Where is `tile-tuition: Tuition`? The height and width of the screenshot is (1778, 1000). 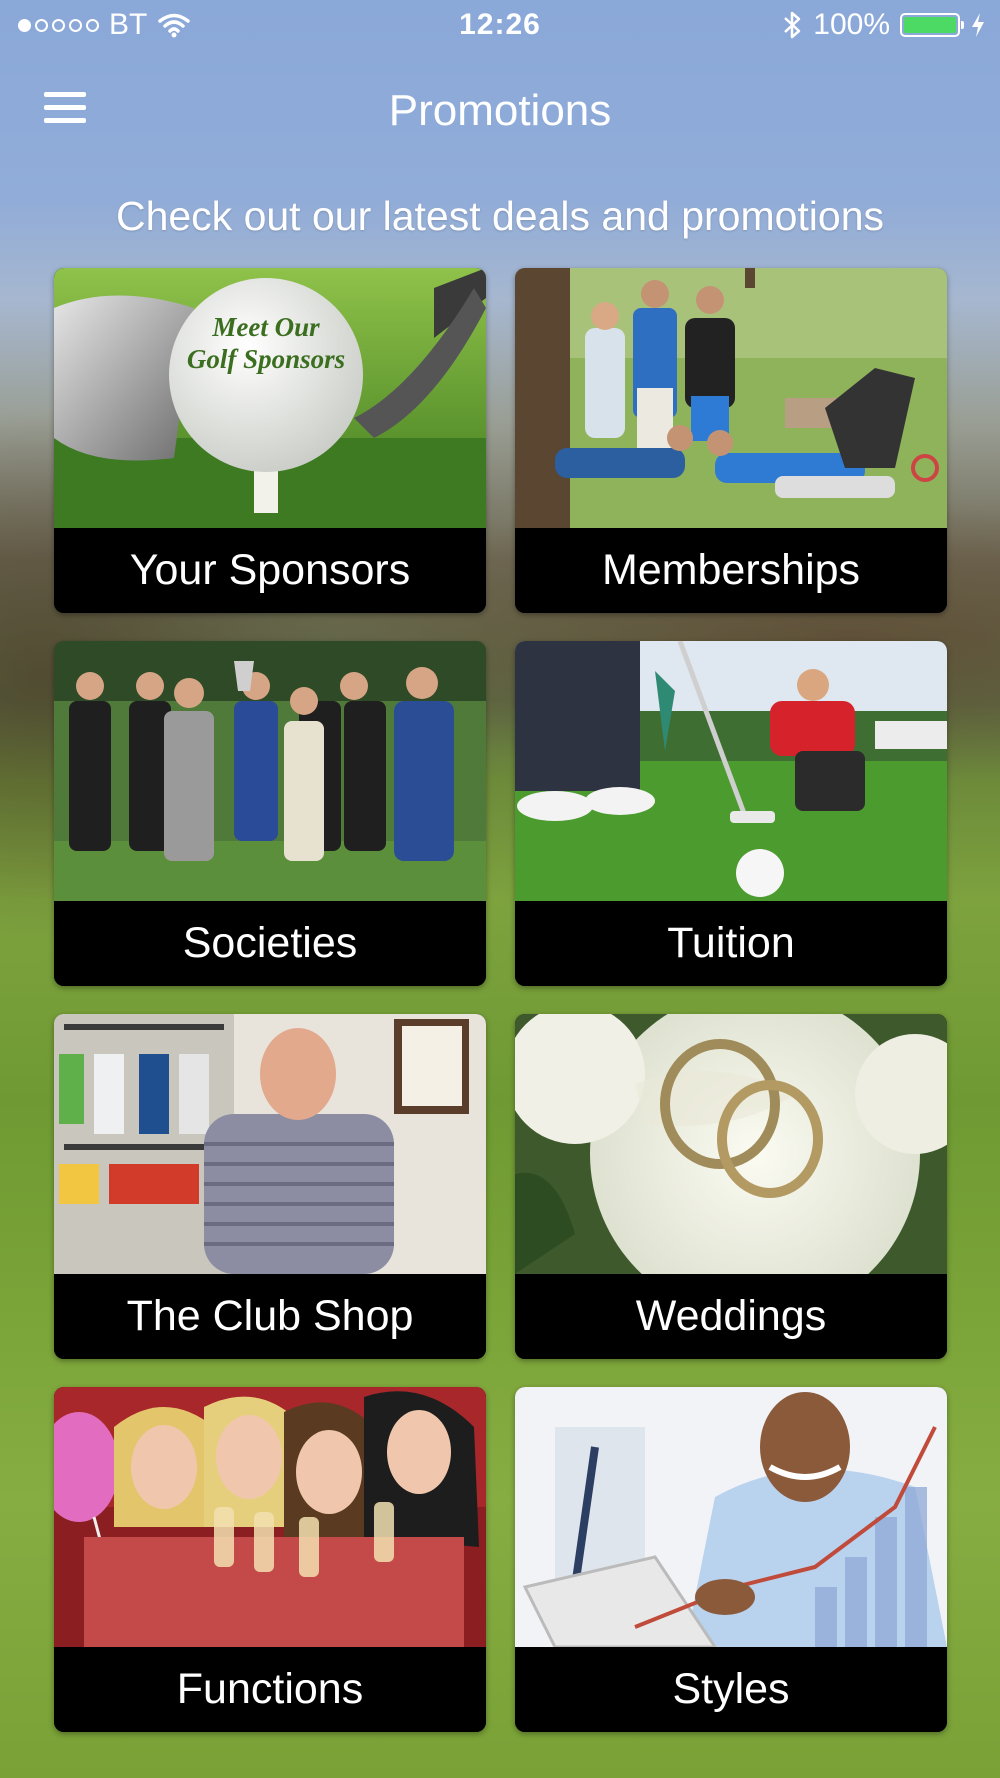
tile-tuition: Tuition is located at coordinates (731, 813).